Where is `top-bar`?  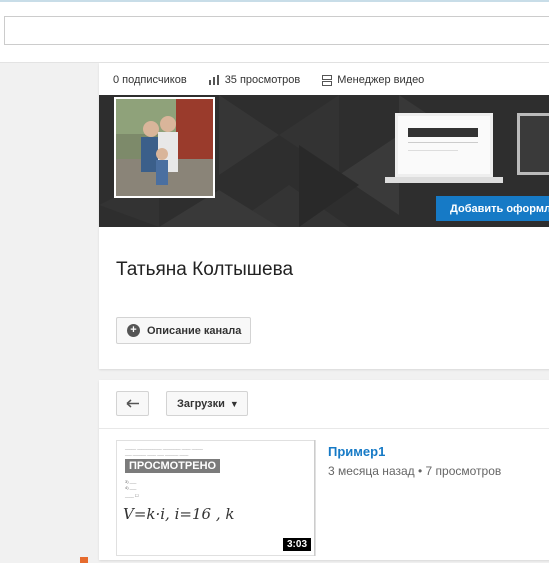 top-bar is located at coordinates (274, 31).